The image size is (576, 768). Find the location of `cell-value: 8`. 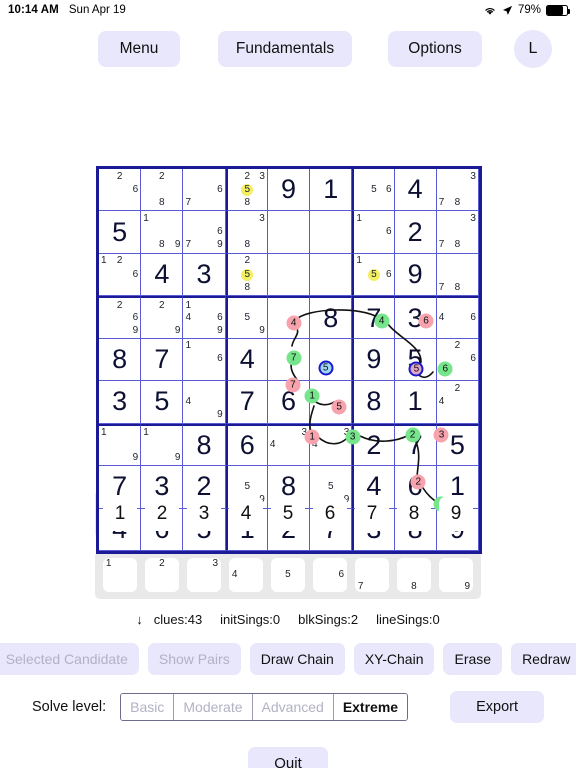

cell-value: 8 is located at coordinates (374, 401).